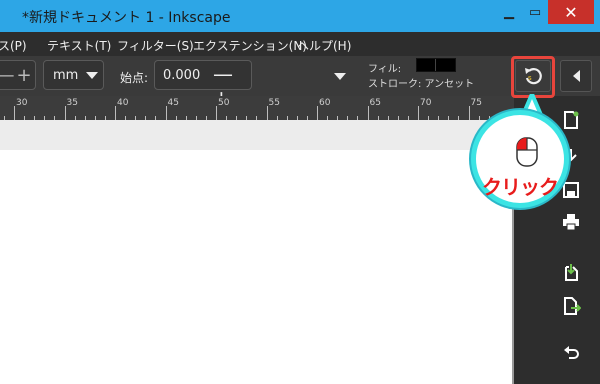  What do you see at coordinates (509, 12) in the screenshot?
I see `minimize-button: ▁` at bounding box center [509, 12].